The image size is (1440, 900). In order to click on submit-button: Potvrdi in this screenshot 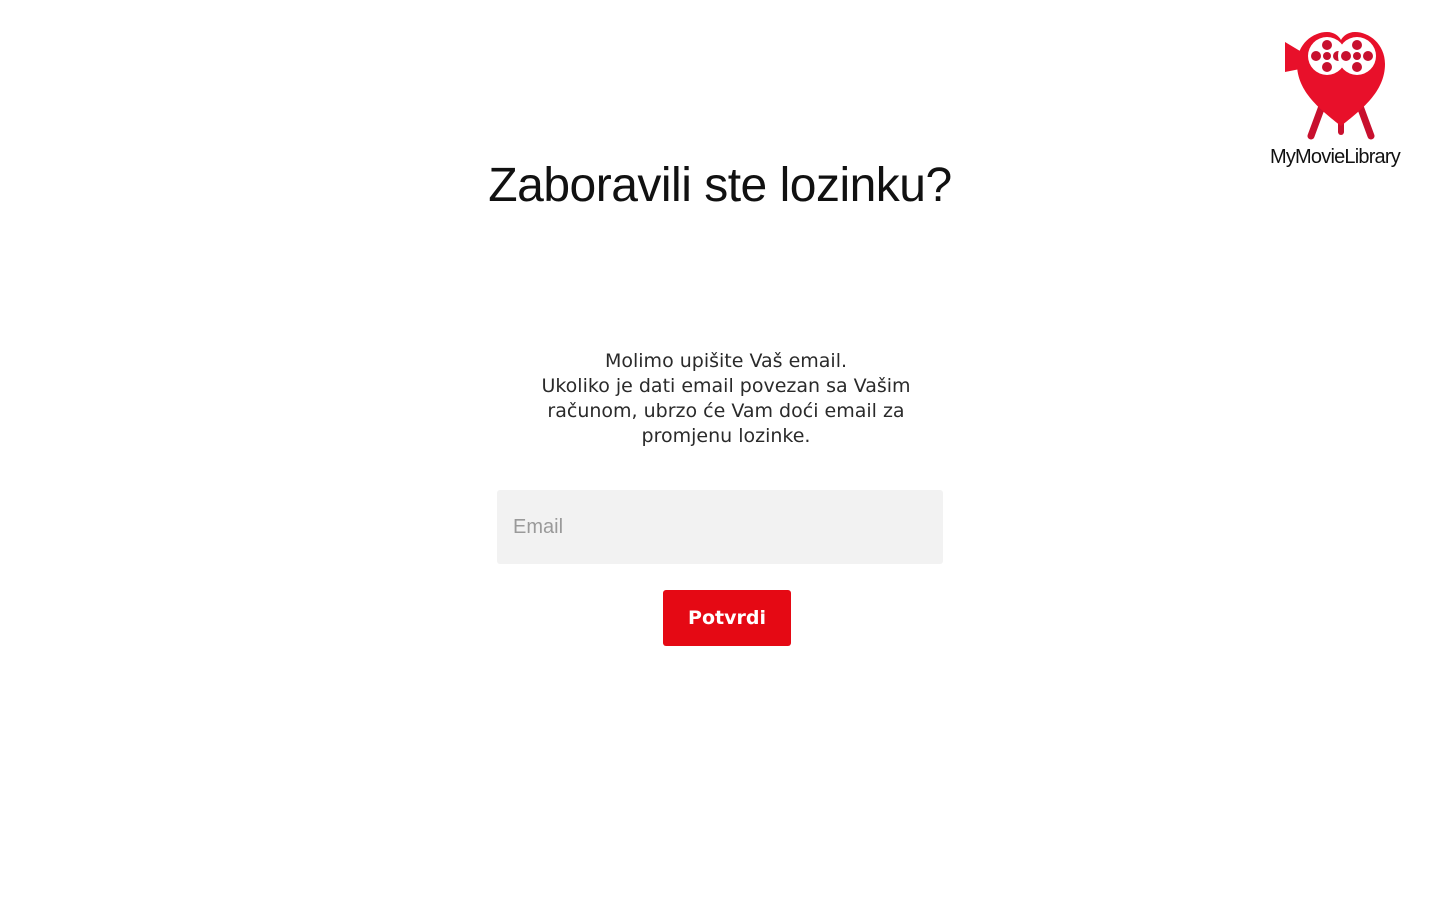, I will do `click(727, 618)`.